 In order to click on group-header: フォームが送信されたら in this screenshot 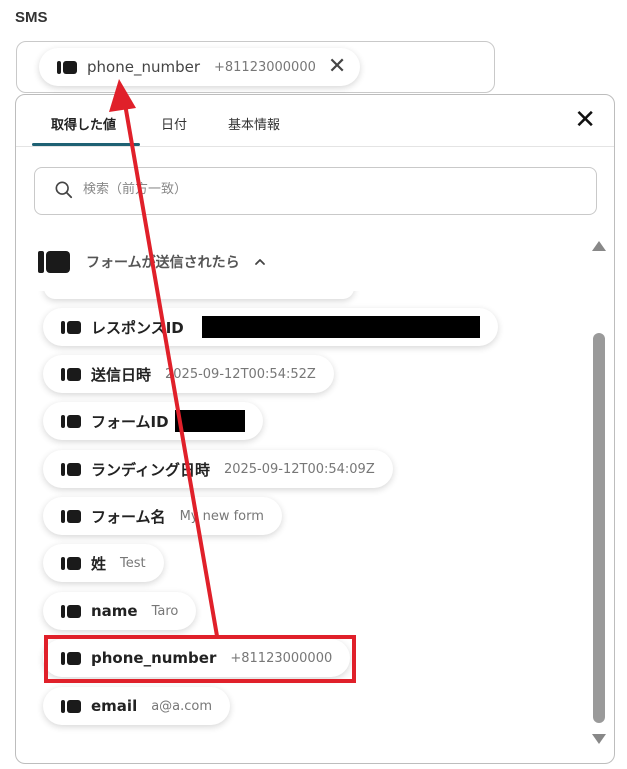, I will do `click(152, 262)`.